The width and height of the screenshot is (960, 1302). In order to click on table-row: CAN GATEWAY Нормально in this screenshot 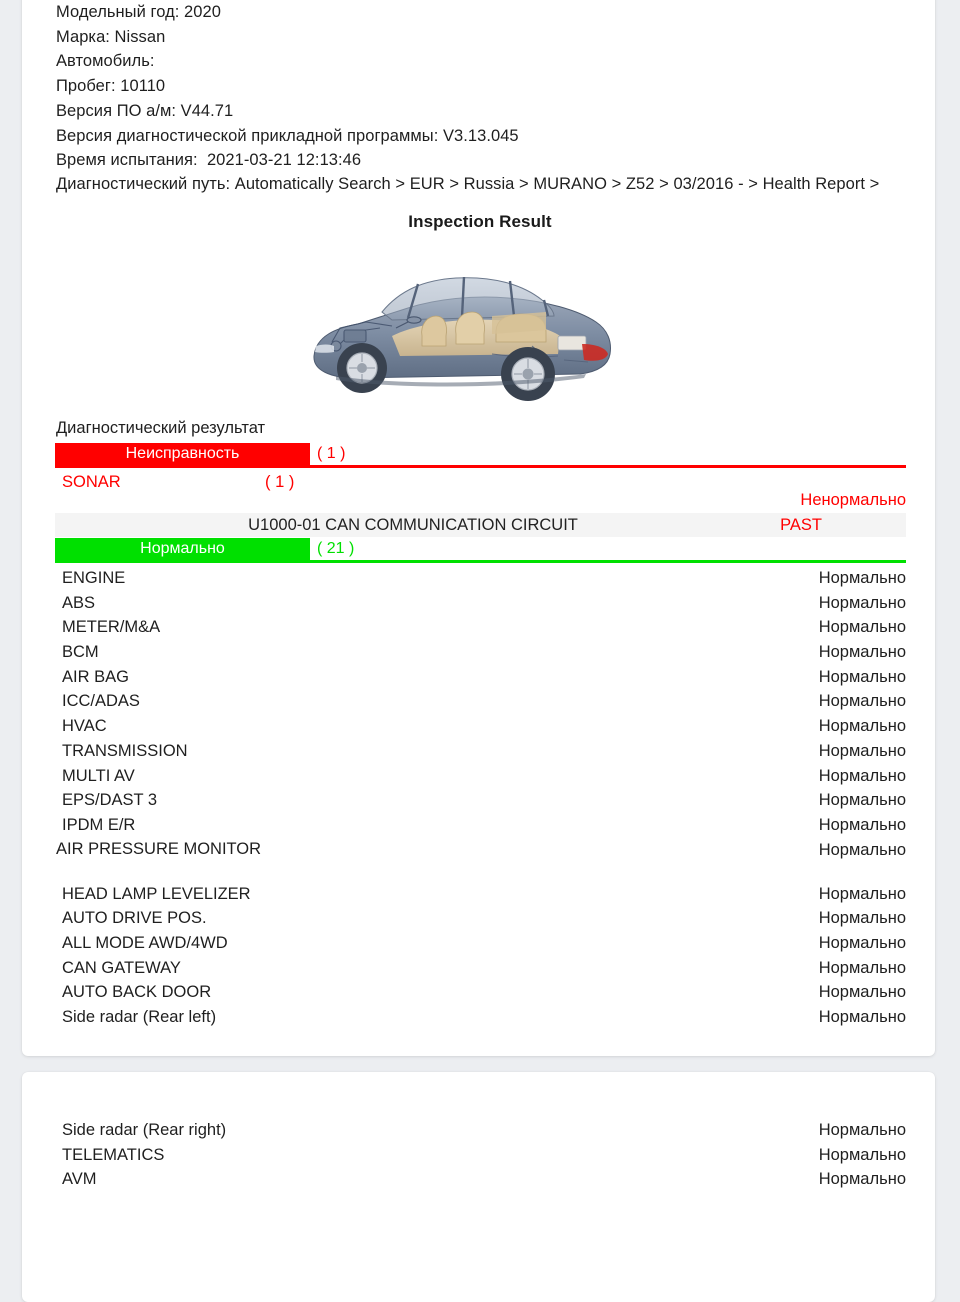, I will do `click(480, 968)`.